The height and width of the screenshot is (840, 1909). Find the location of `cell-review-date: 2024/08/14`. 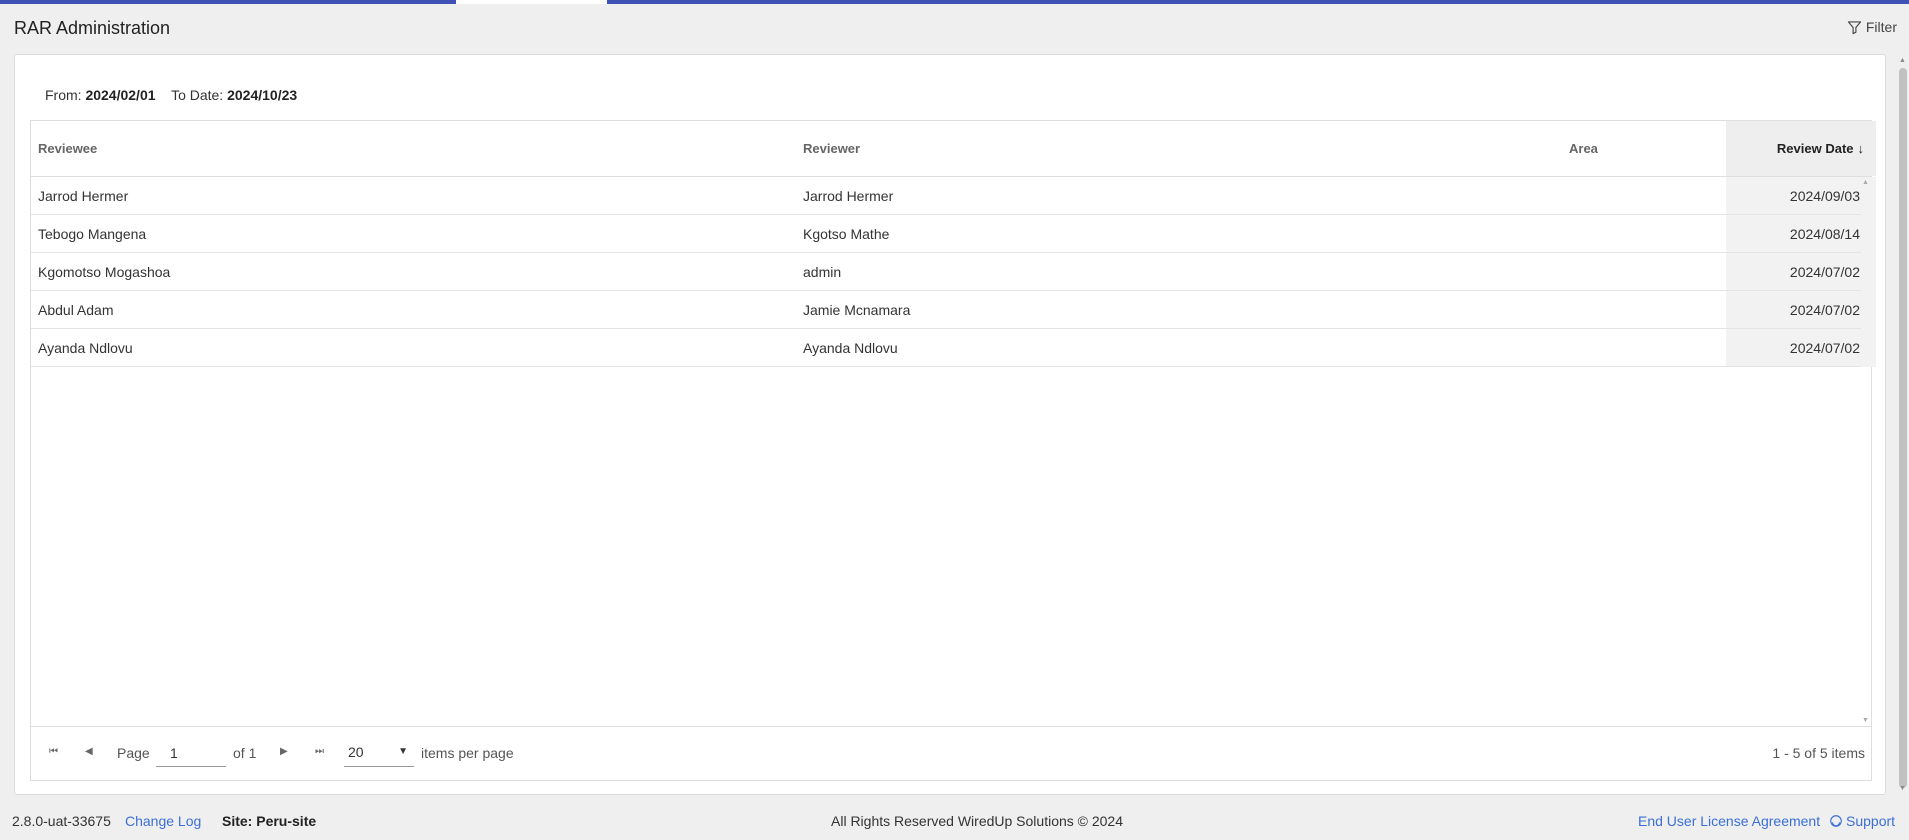

cell-review-date: 2024/08/14 is located at coordinates (1824, 234).